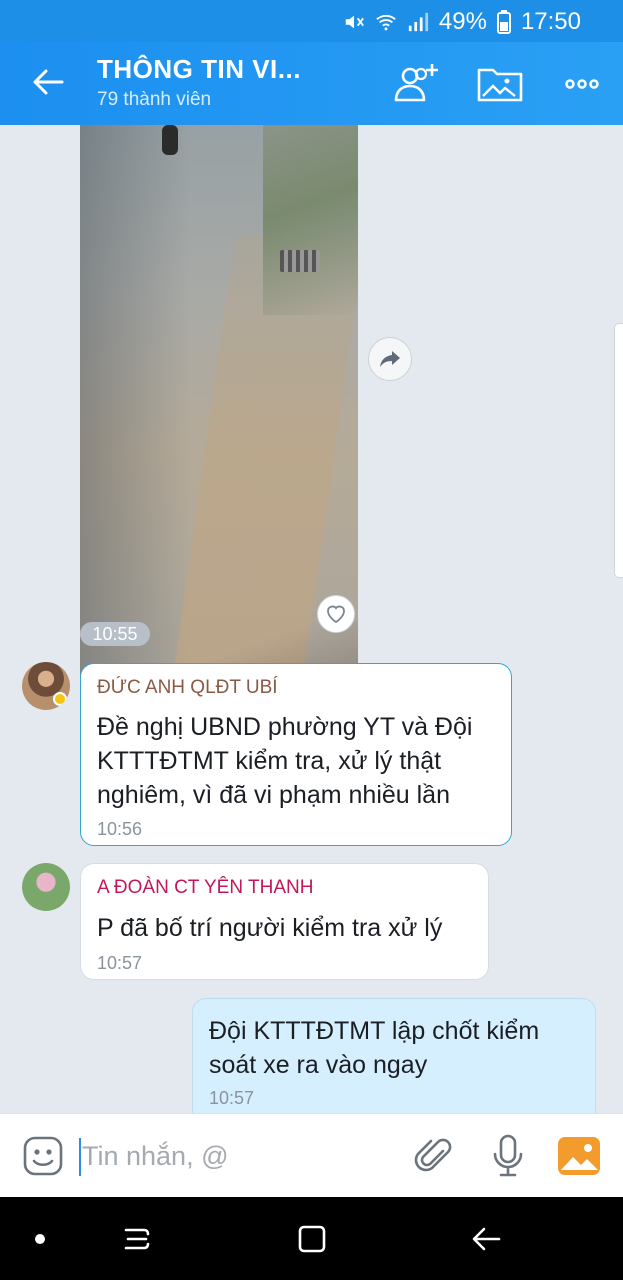 The width and height of the screenshot is (623, 1280). I want to click on system-nav-bar, so click(311, 1238).